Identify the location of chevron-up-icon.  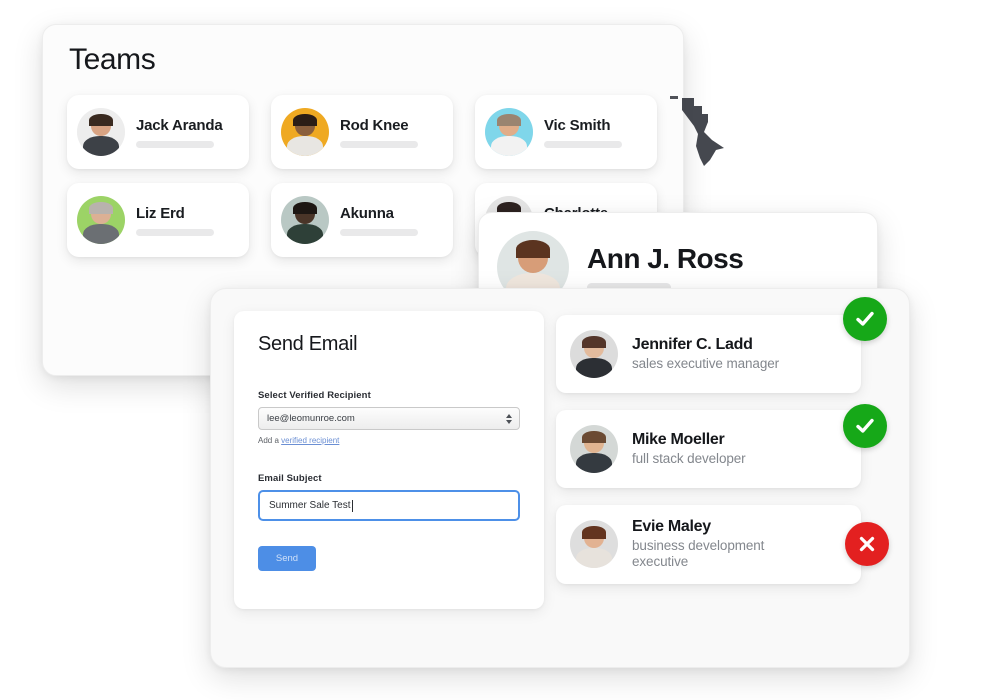
(509, 415).